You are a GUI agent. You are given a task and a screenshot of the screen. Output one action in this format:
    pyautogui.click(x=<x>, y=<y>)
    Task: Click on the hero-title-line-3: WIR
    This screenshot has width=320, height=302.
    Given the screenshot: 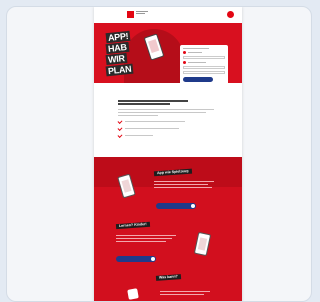 What is the action you would take?
    pyautogui.click(x=116, y=59)
    